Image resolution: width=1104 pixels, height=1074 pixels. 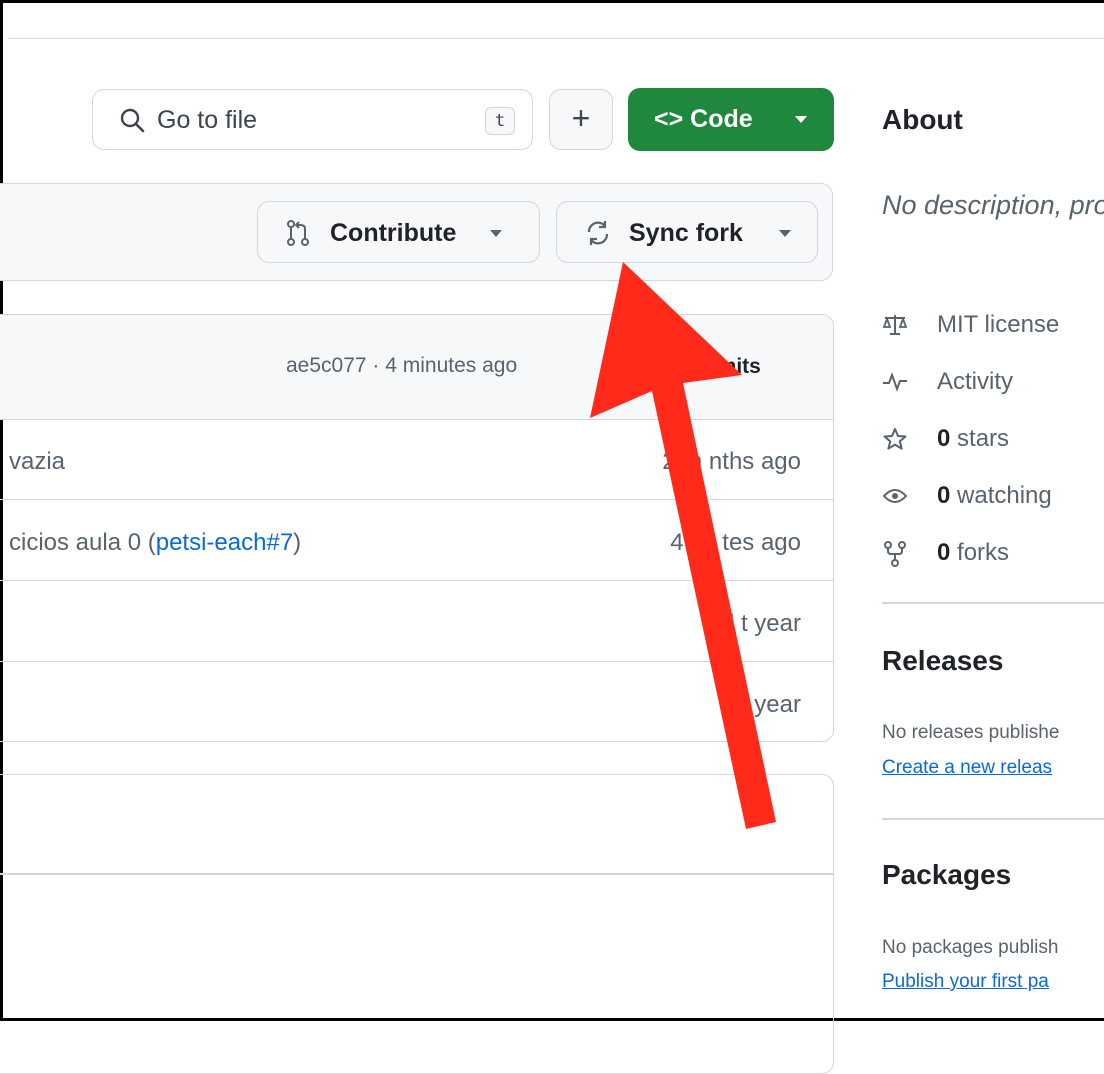 I want to click on repo-description: No description, provided., so click(x=993, y=205).